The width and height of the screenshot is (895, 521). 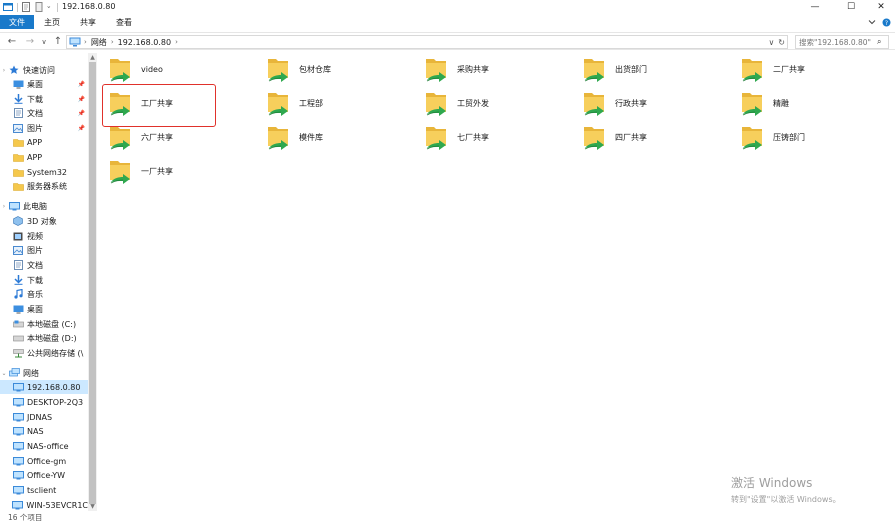 What do you see at coordinates (886, 22) in the screenshot?
I see `help-icon: ?` at bounding box center [886, 22].